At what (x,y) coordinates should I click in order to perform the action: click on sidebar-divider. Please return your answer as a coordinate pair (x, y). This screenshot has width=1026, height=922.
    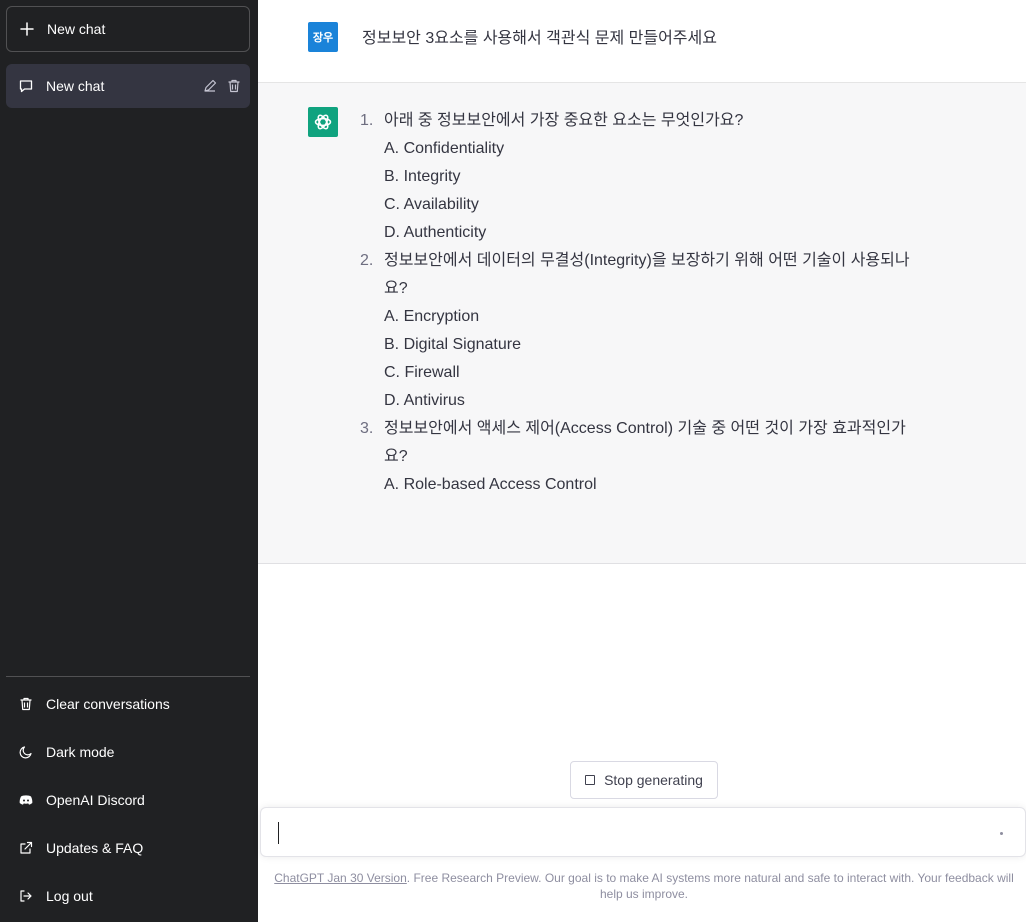
    Looking at the image, I should click on (128, 676).